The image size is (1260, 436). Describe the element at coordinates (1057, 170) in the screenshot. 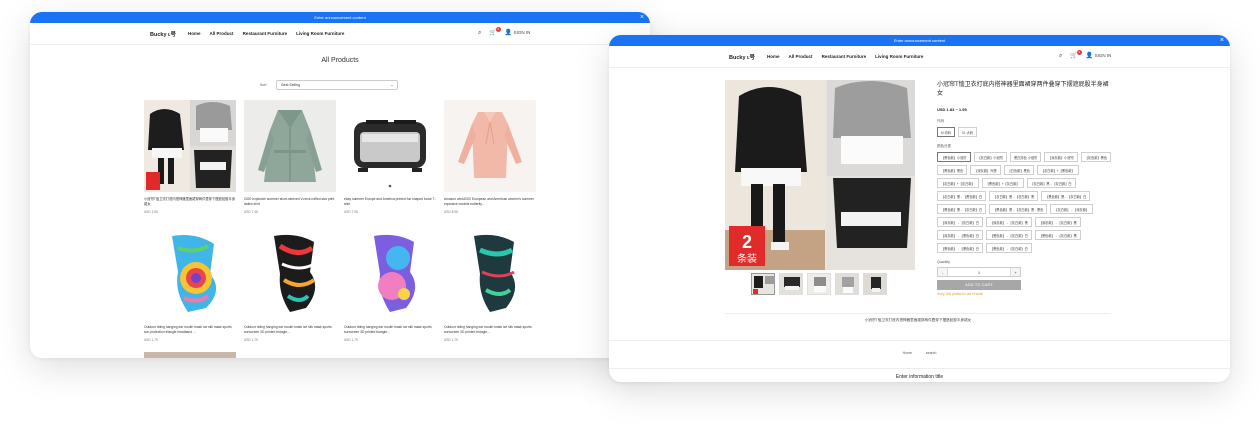

I see `color-option: 【灰白款】+【黑色款】` at that location.